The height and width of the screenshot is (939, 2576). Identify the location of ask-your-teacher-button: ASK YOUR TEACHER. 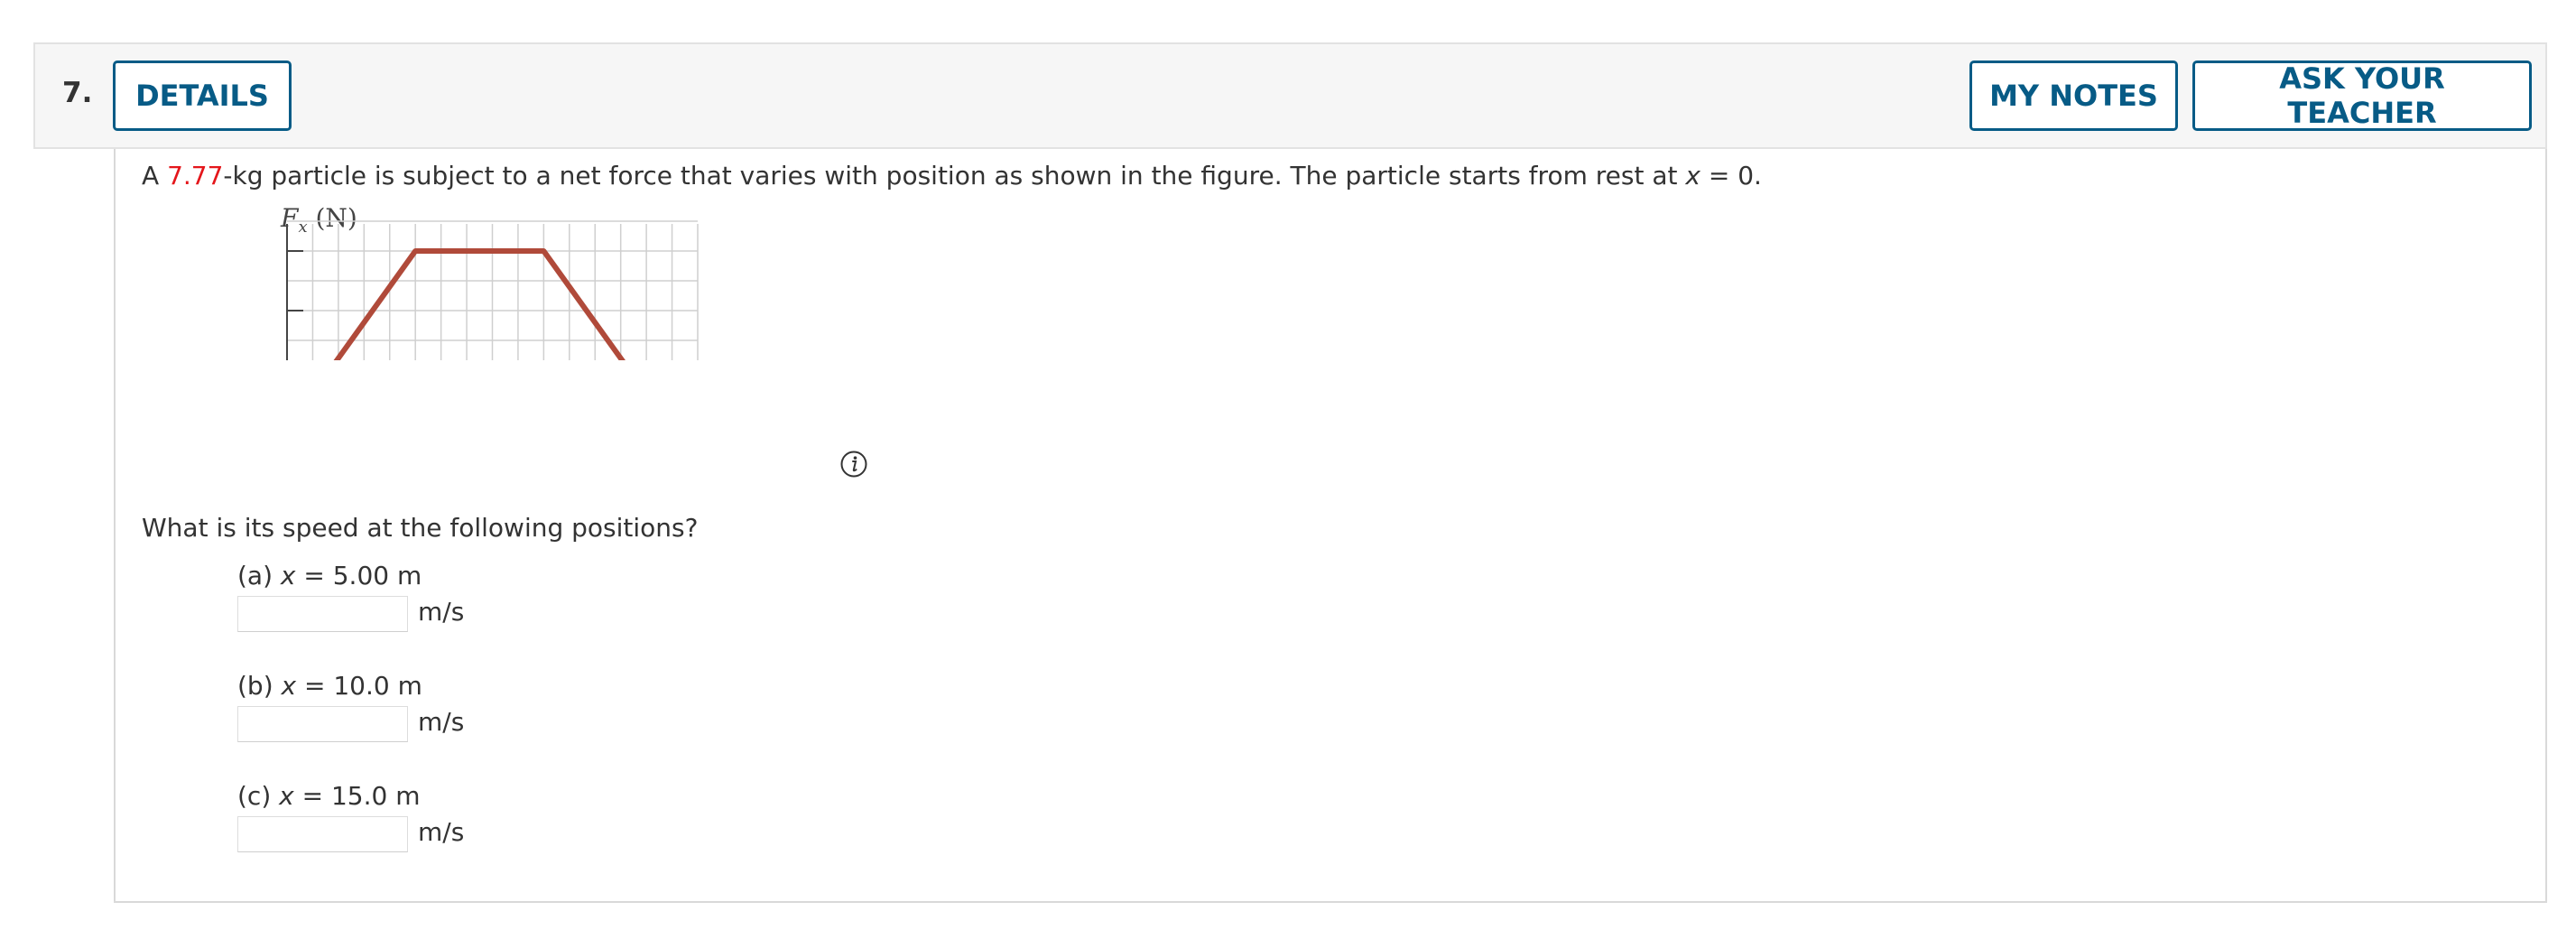
(2362, 95).